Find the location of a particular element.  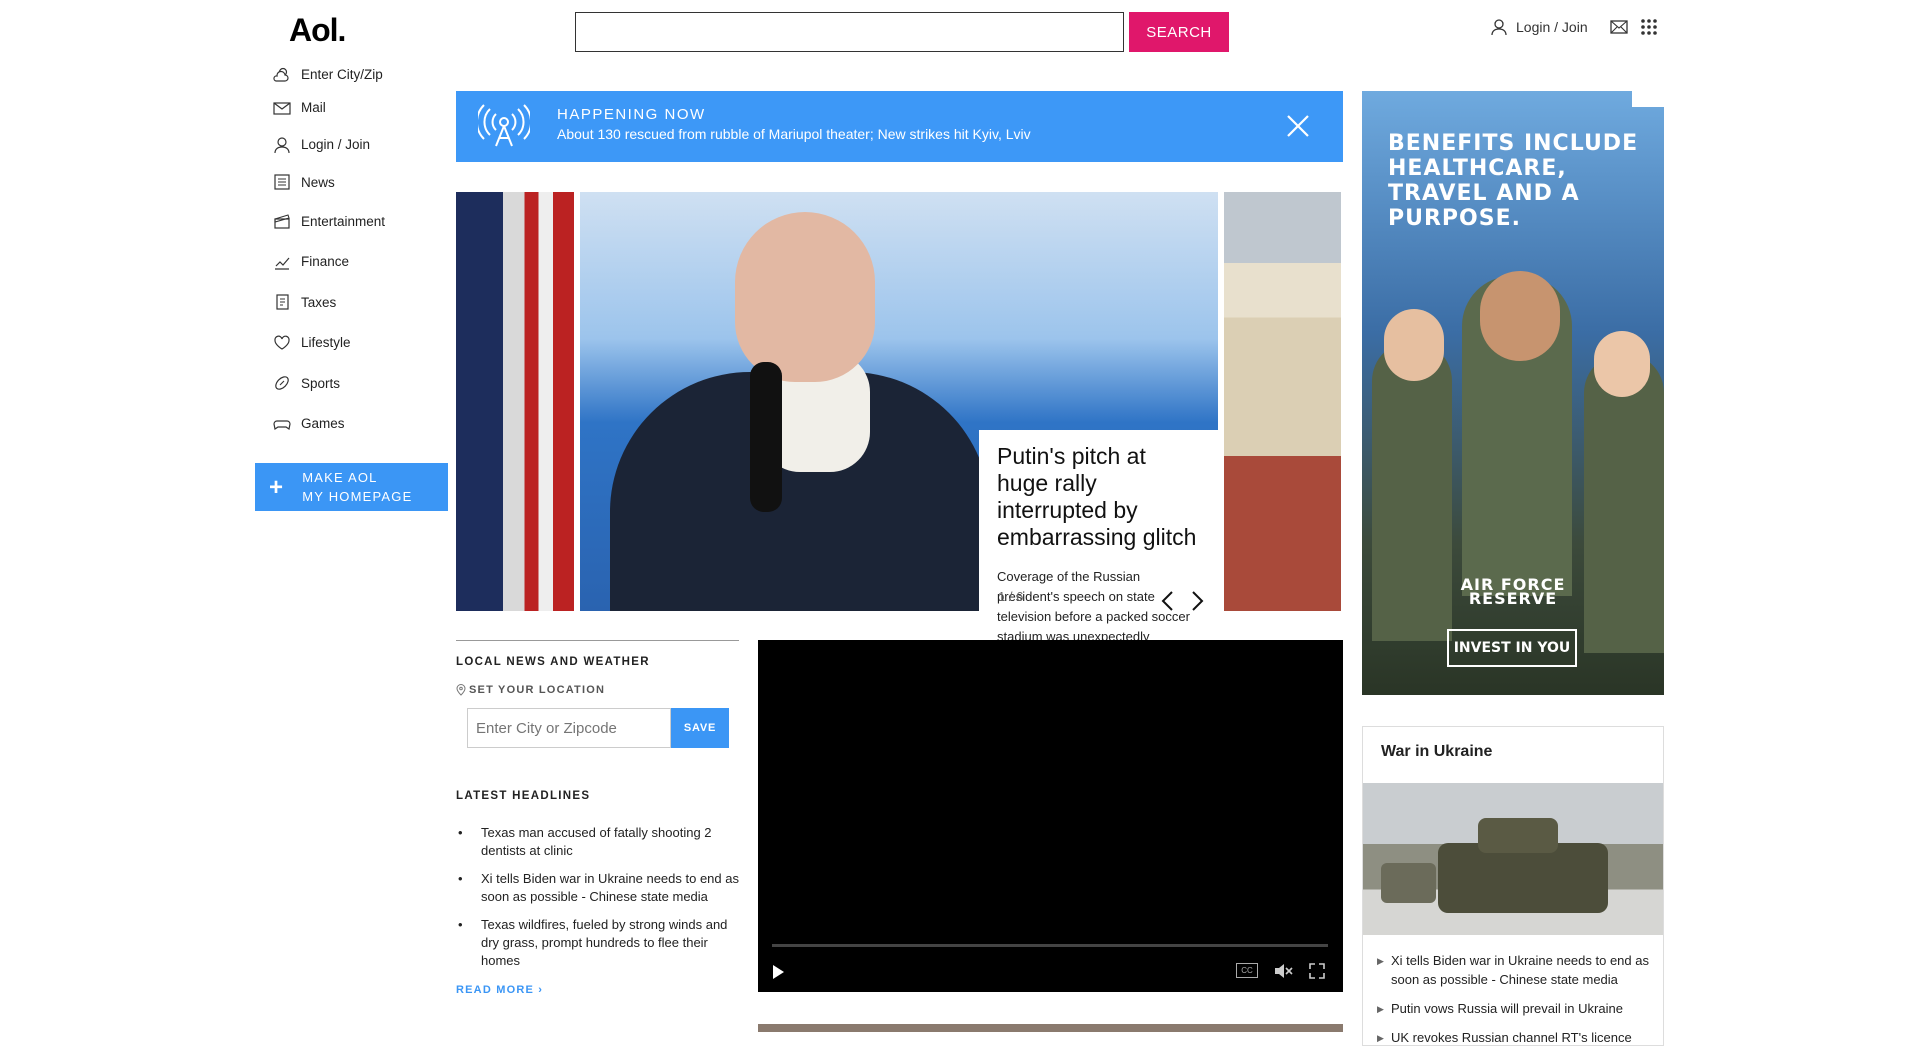

mute-icon is located at coordinates (1283, 971).